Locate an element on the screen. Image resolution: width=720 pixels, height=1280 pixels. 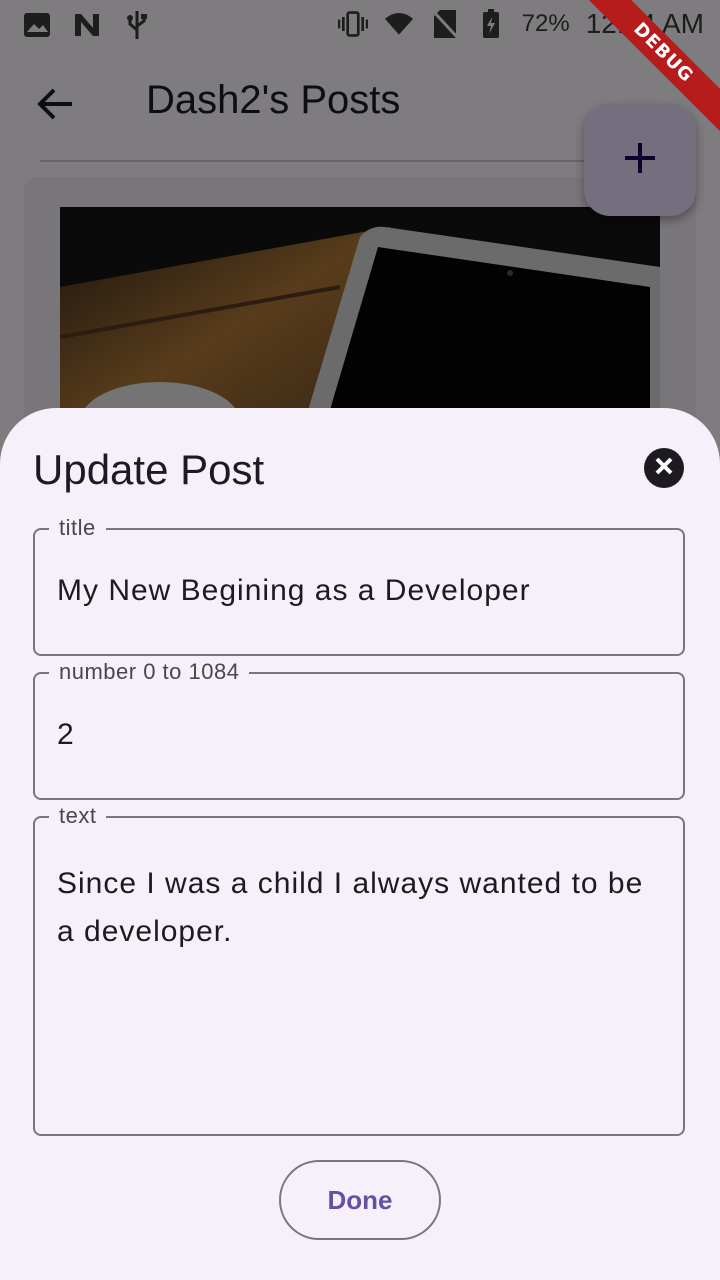
done-button: Done is located at coordinates (360, 1200).